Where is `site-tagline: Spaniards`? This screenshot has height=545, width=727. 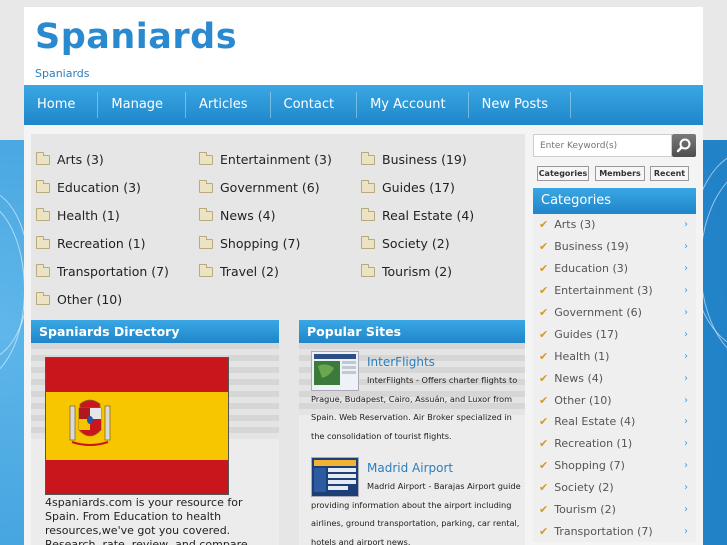
site-tagline: Spaniards is located at coordinates (62, 73).